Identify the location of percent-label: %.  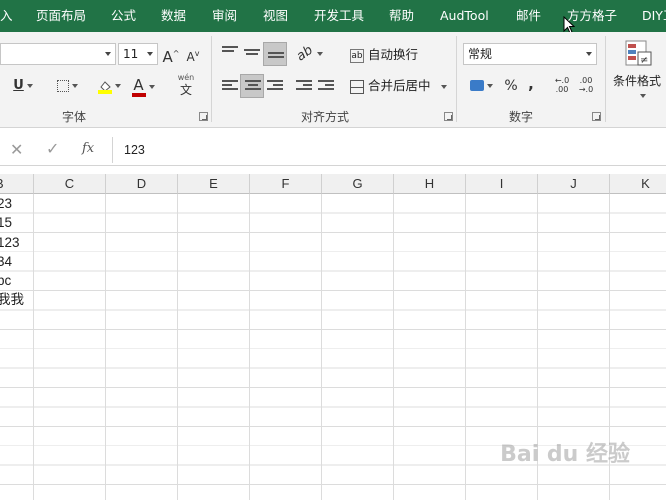
(511, 86).